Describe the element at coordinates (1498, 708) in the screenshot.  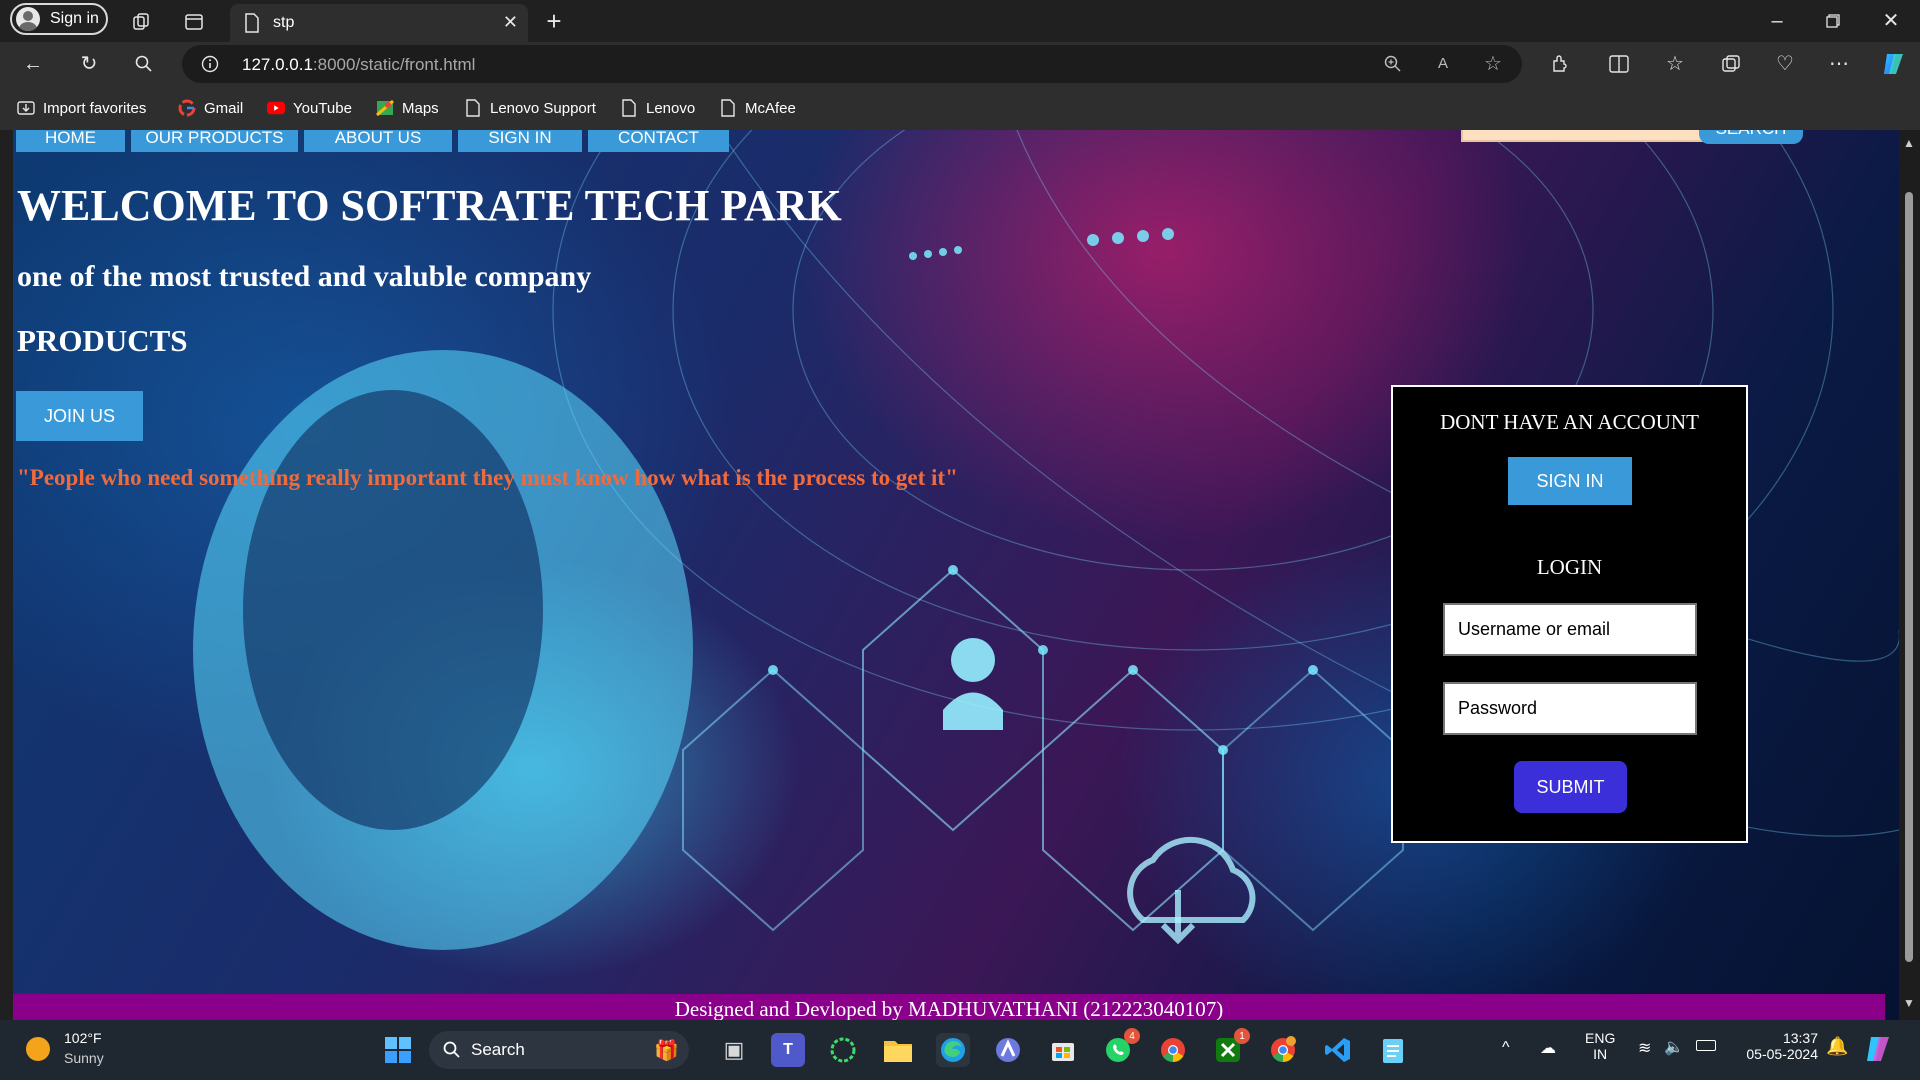
I see `password-placeholder: Password` at that location.